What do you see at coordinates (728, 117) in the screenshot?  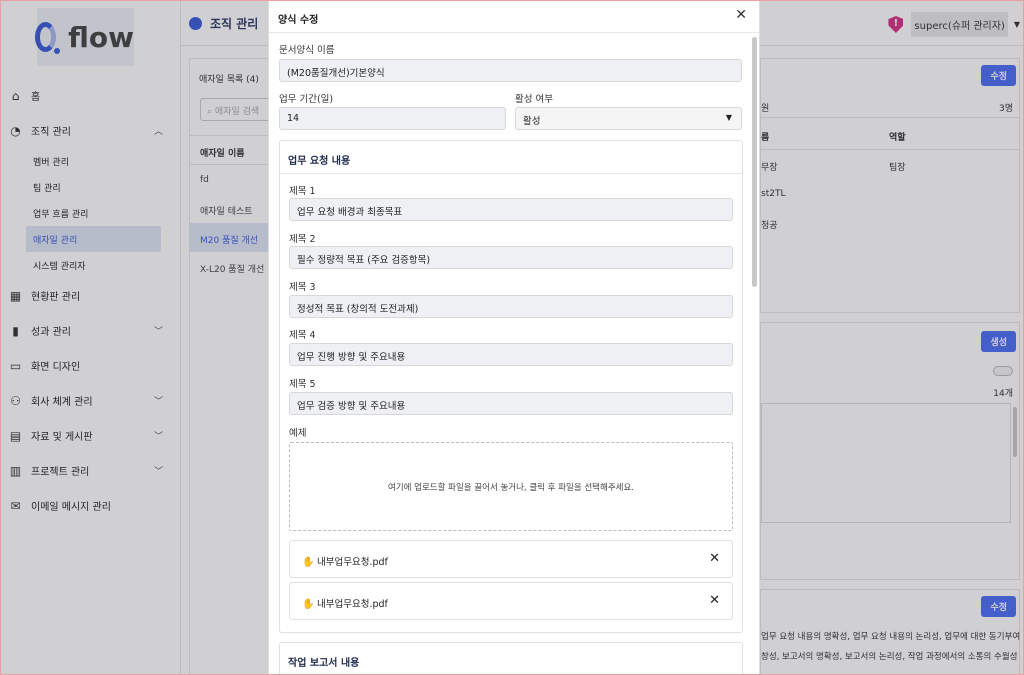 I see `caret-down-icon: ▼` at bounding box center [728, 117].